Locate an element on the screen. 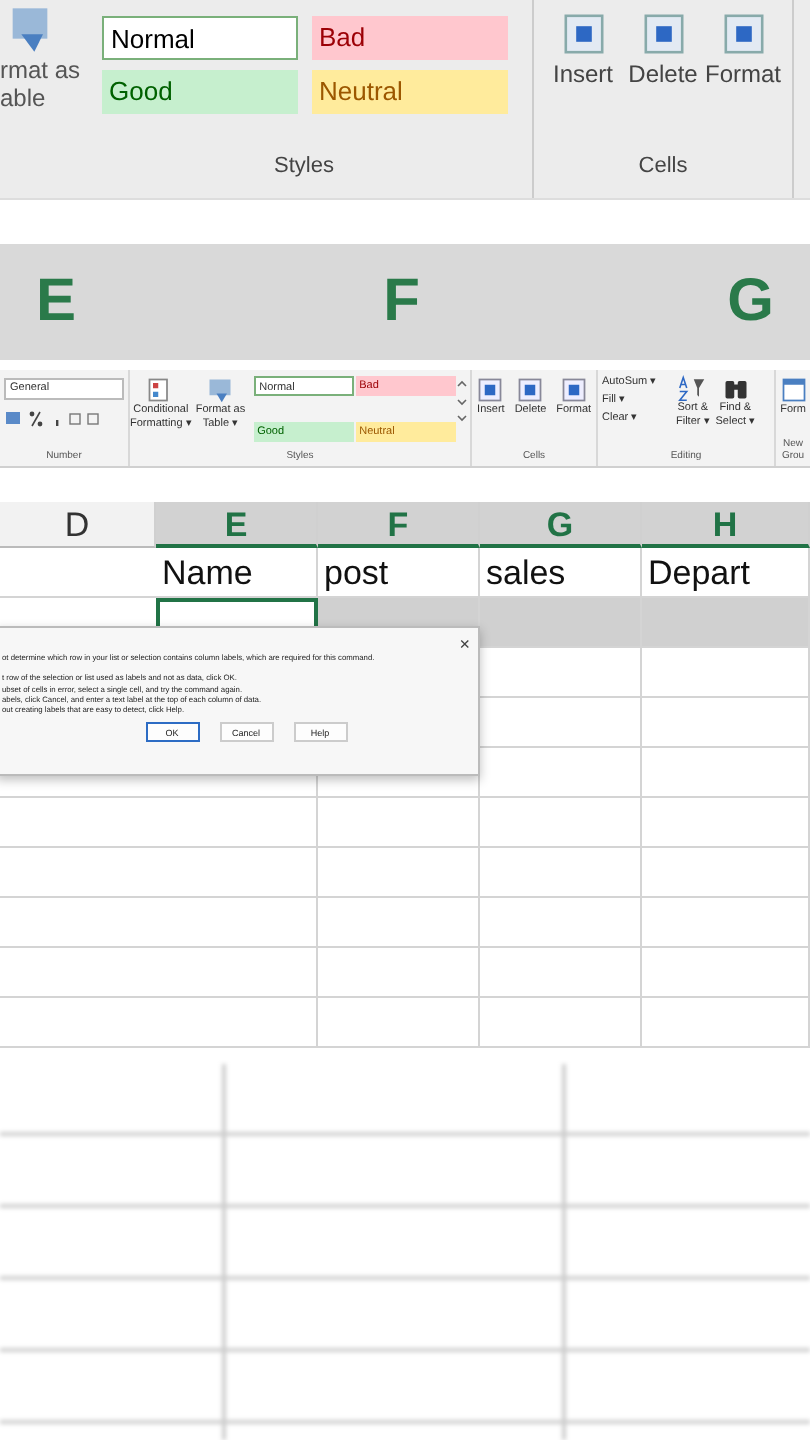 The width and height of the screenshot is (810, 1440). column-header: D is located at coordinates (78, 525).